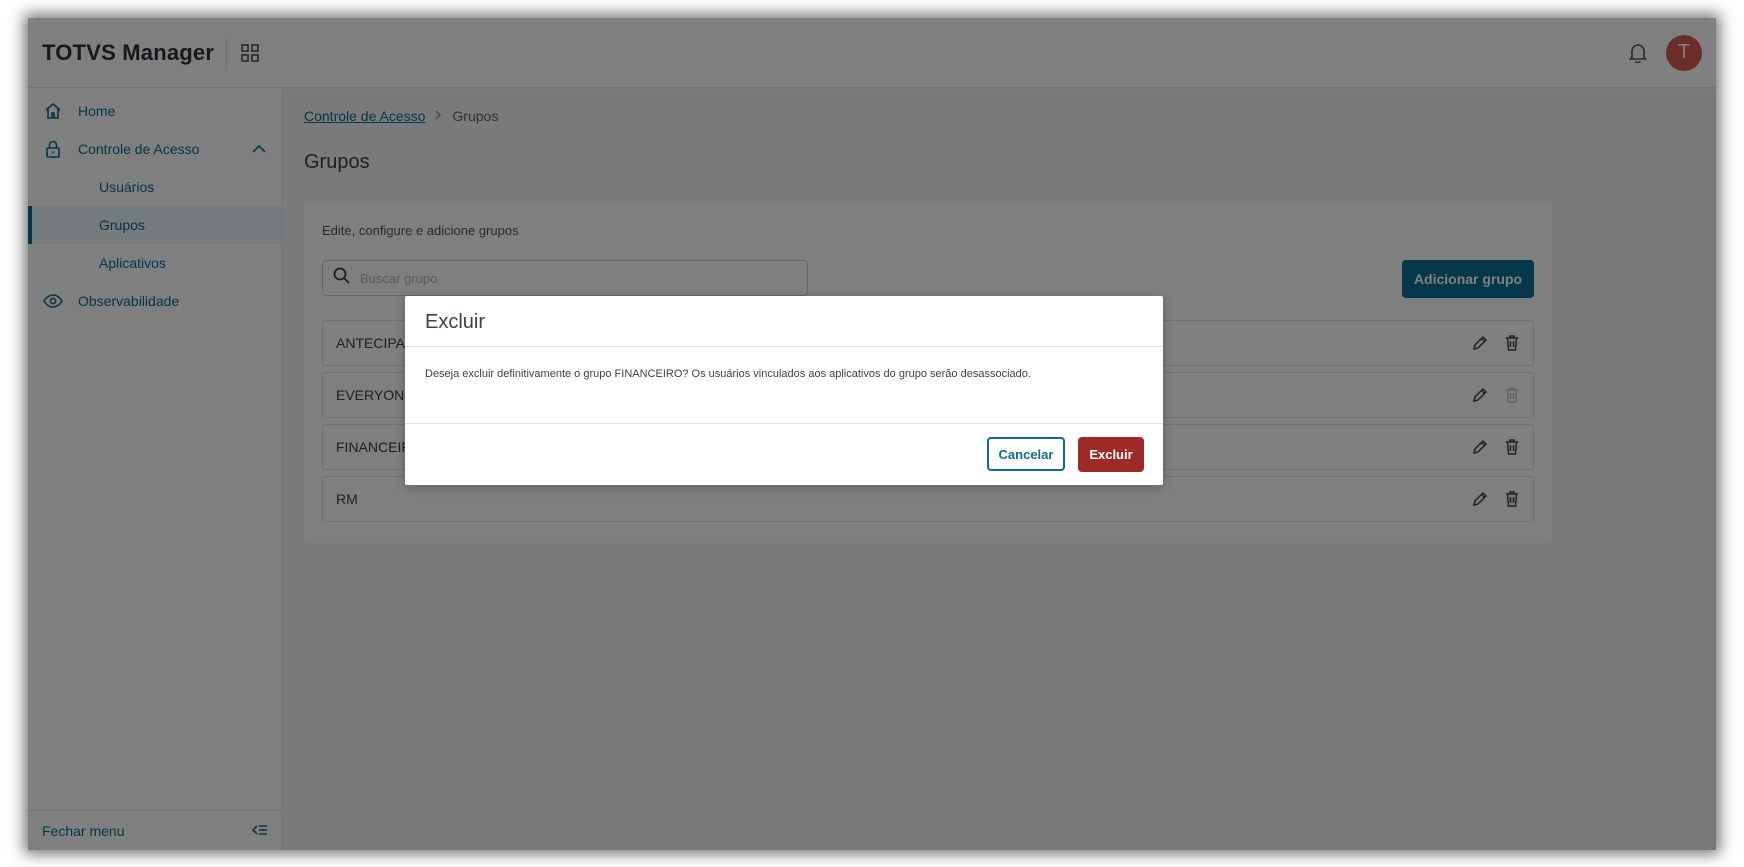 The image size is (1744, 867). What do you see at coordinates (784, 454) in the screenshot?
I see `dialog-footer: Cancelar Excluir` at bounding box center [784, 454].